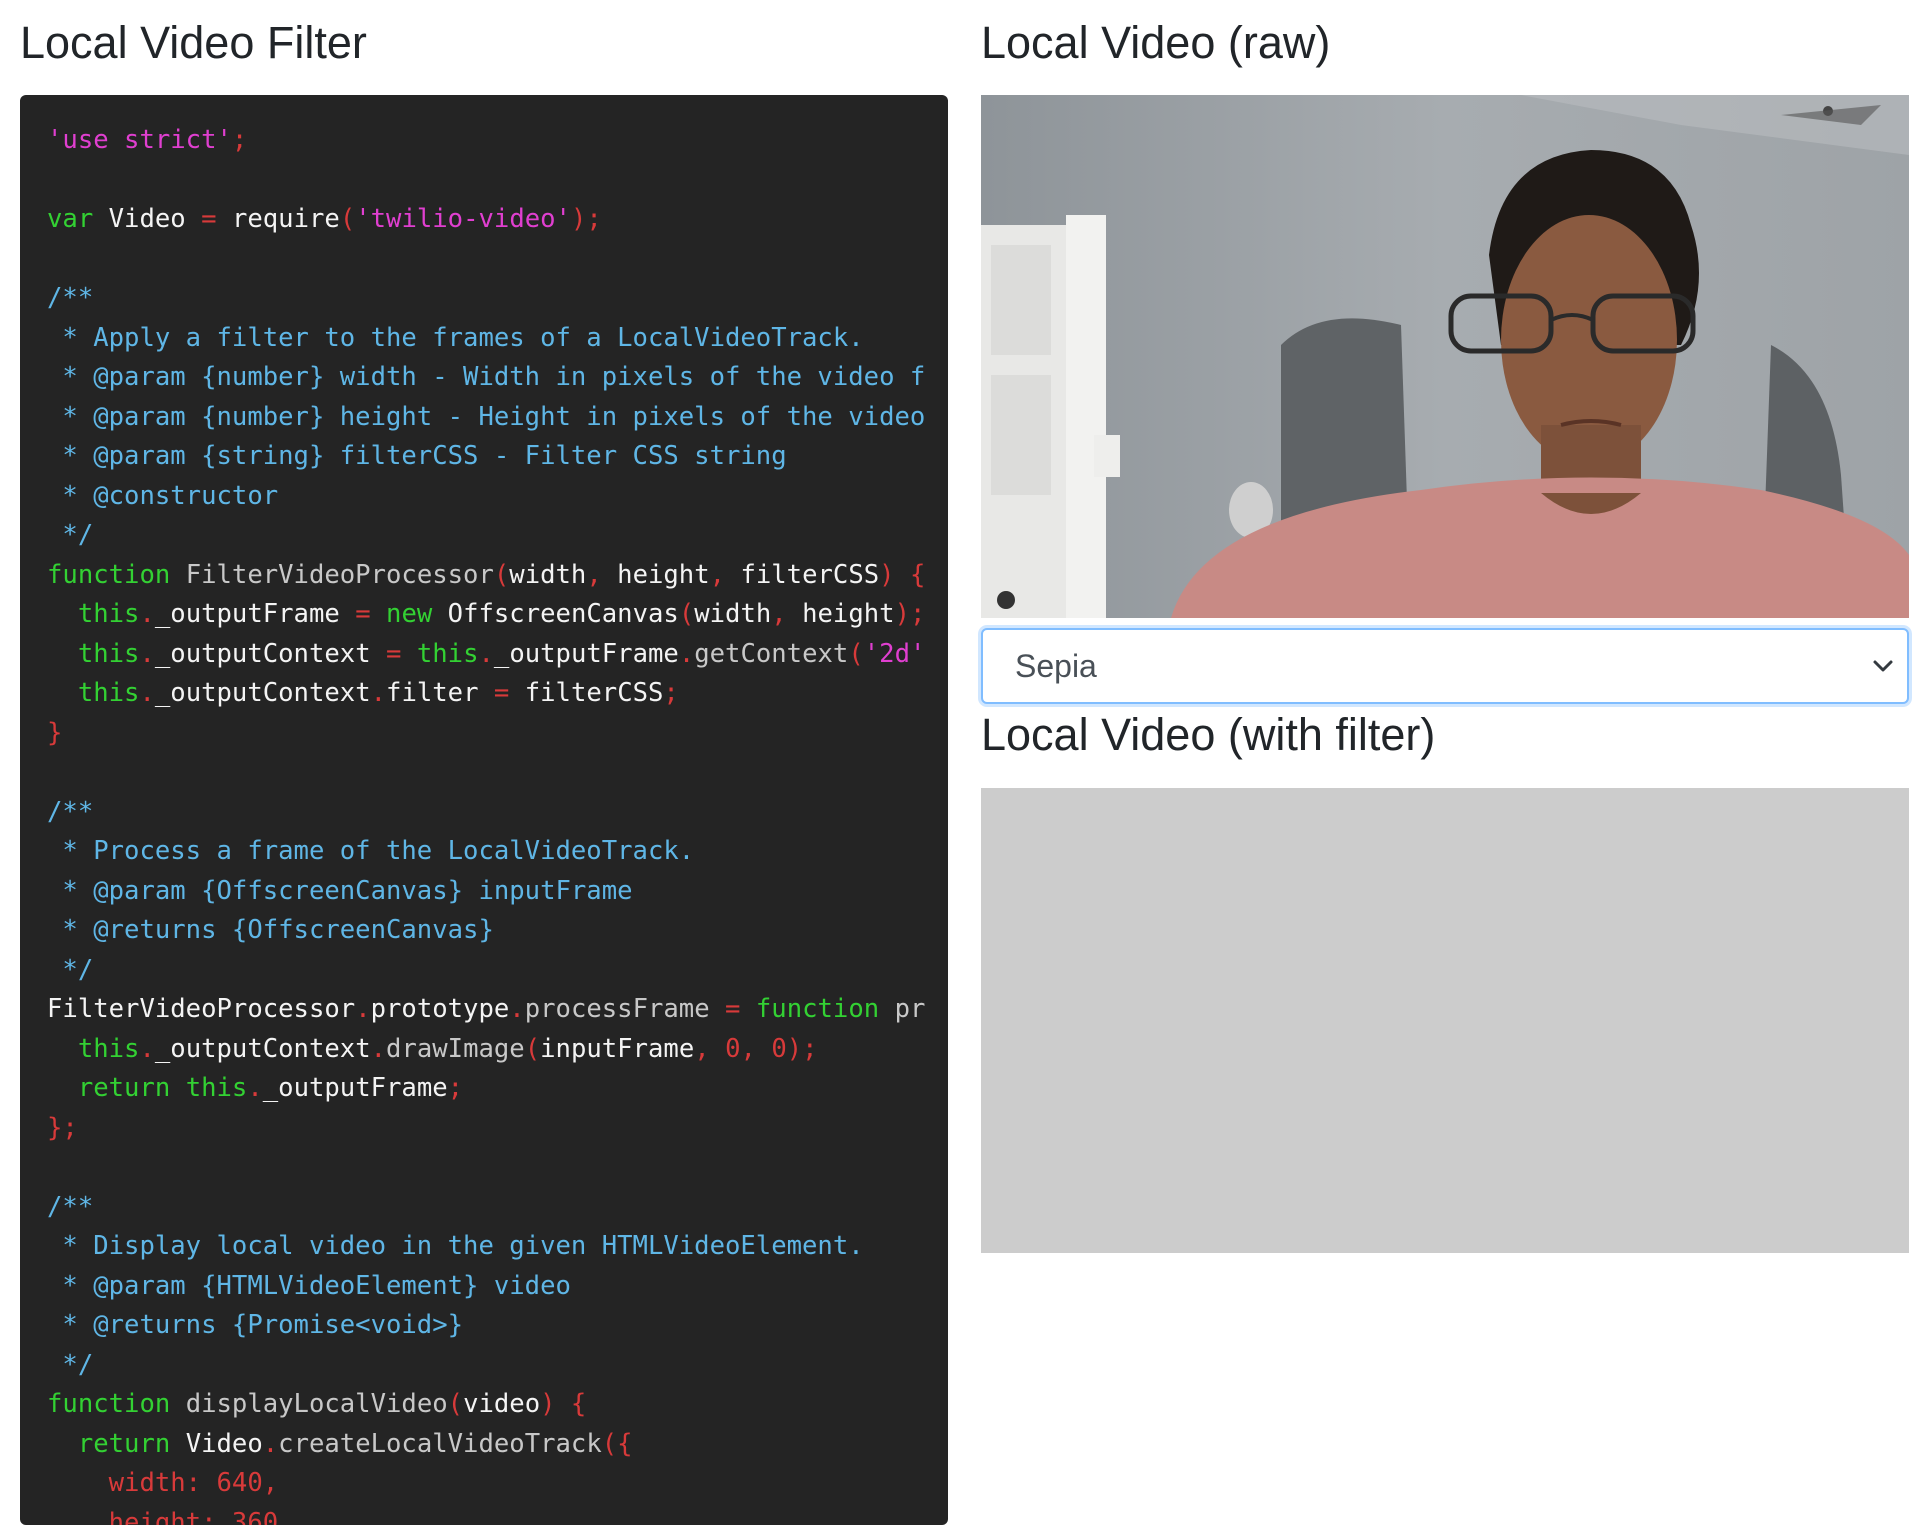  What do you see at coordinates (902, 1009) in the screenshot?
I see `code-token: pr` at bounding box center [902, 1009].